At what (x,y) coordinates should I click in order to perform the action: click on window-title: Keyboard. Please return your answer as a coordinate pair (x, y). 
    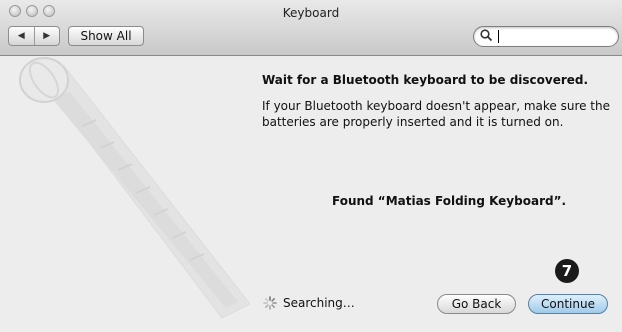
    Looking at the image, I should click on (311, 13).